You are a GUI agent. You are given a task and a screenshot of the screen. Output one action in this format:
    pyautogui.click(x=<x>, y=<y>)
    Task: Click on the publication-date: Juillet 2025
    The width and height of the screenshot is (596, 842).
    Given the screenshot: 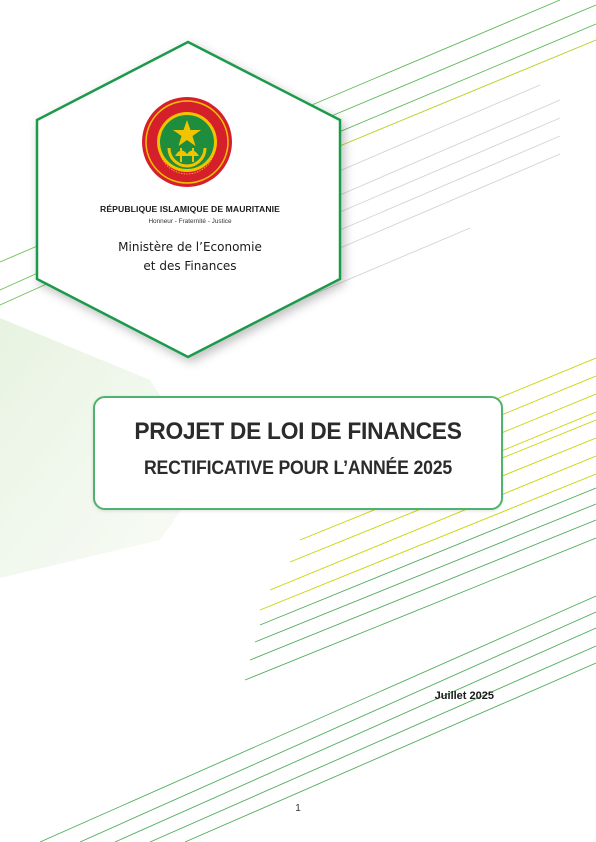 What is the action you would take?
    pyautogui.click(x=464, y=696)
    